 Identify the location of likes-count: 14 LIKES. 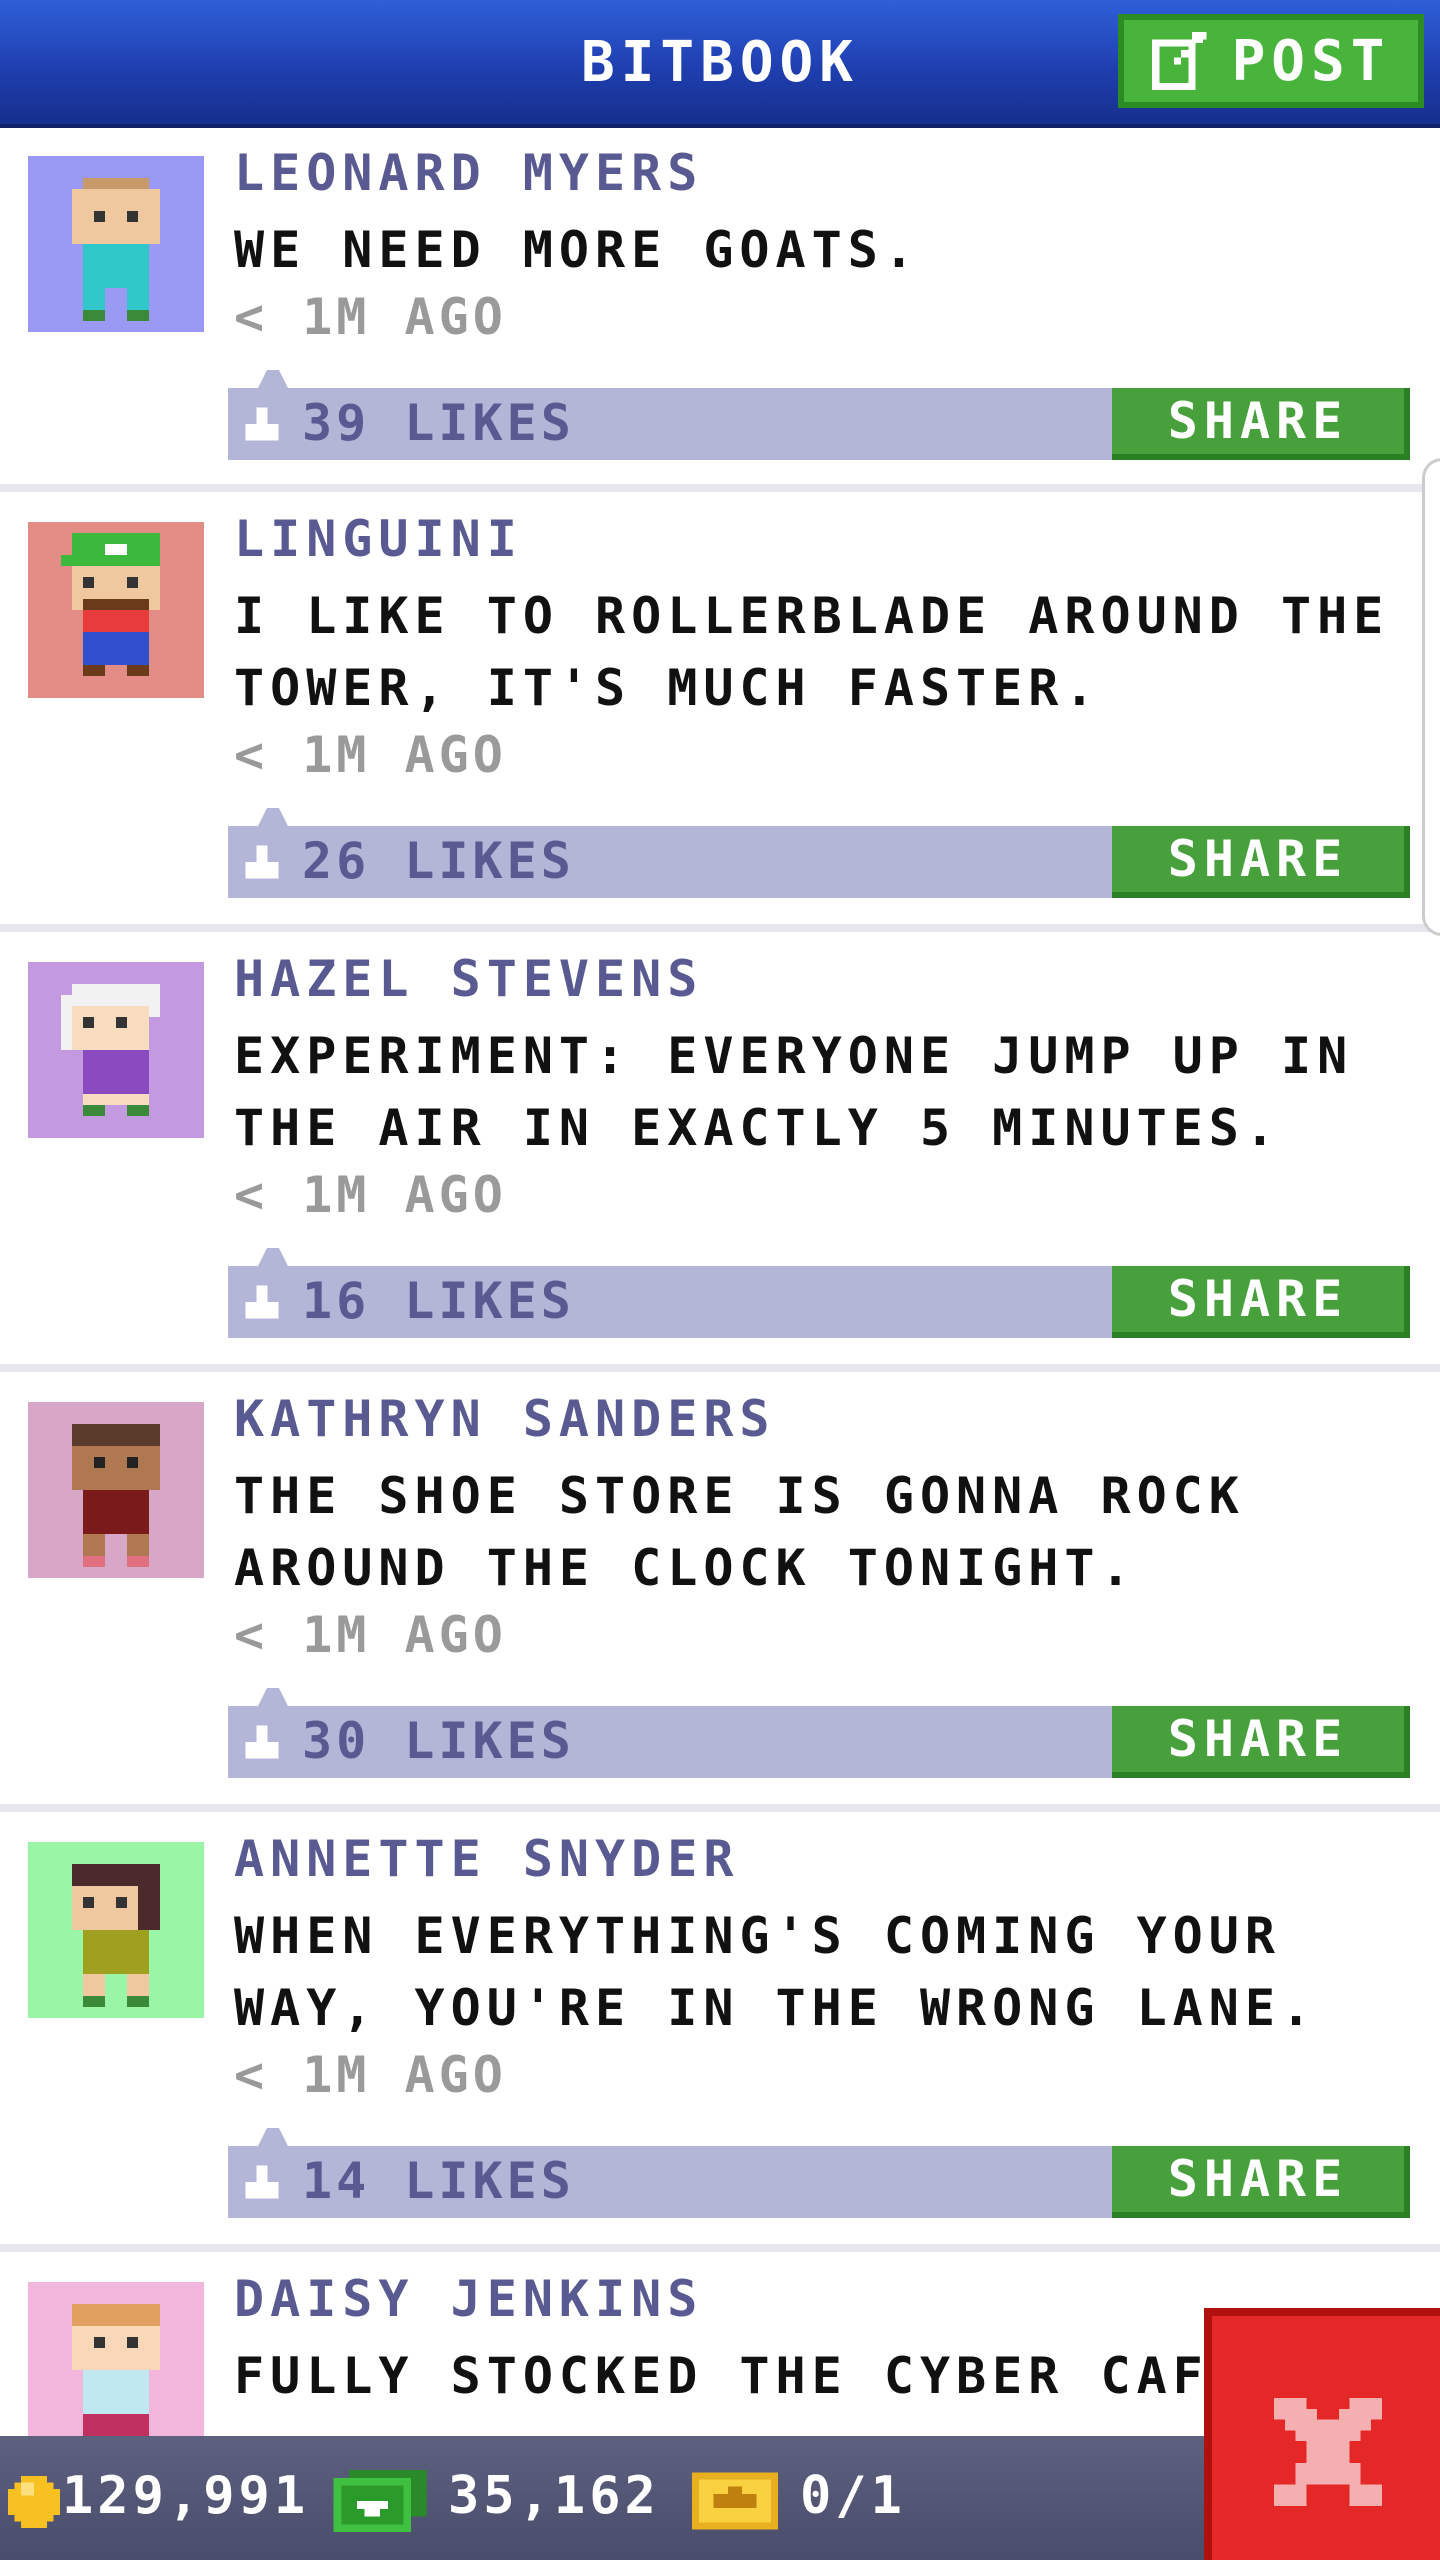
(438, 2181).